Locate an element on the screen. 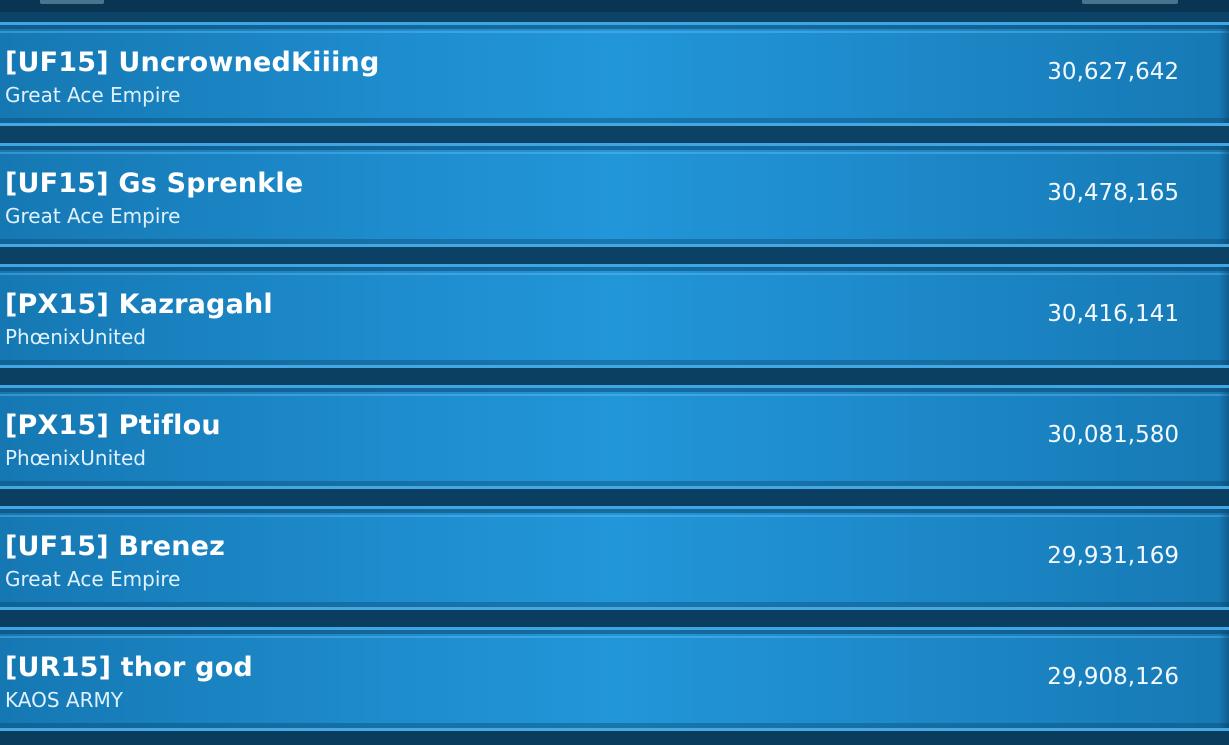 The image size is (1229, 745). player-score: 29,931,169 is located at coordinates (1113, 556).